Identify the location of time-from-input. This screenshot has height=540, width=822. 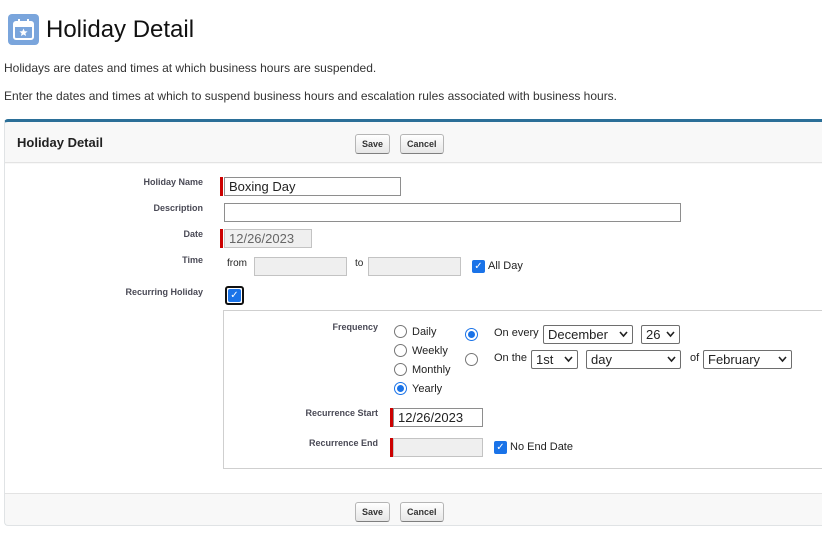
(300, 266).